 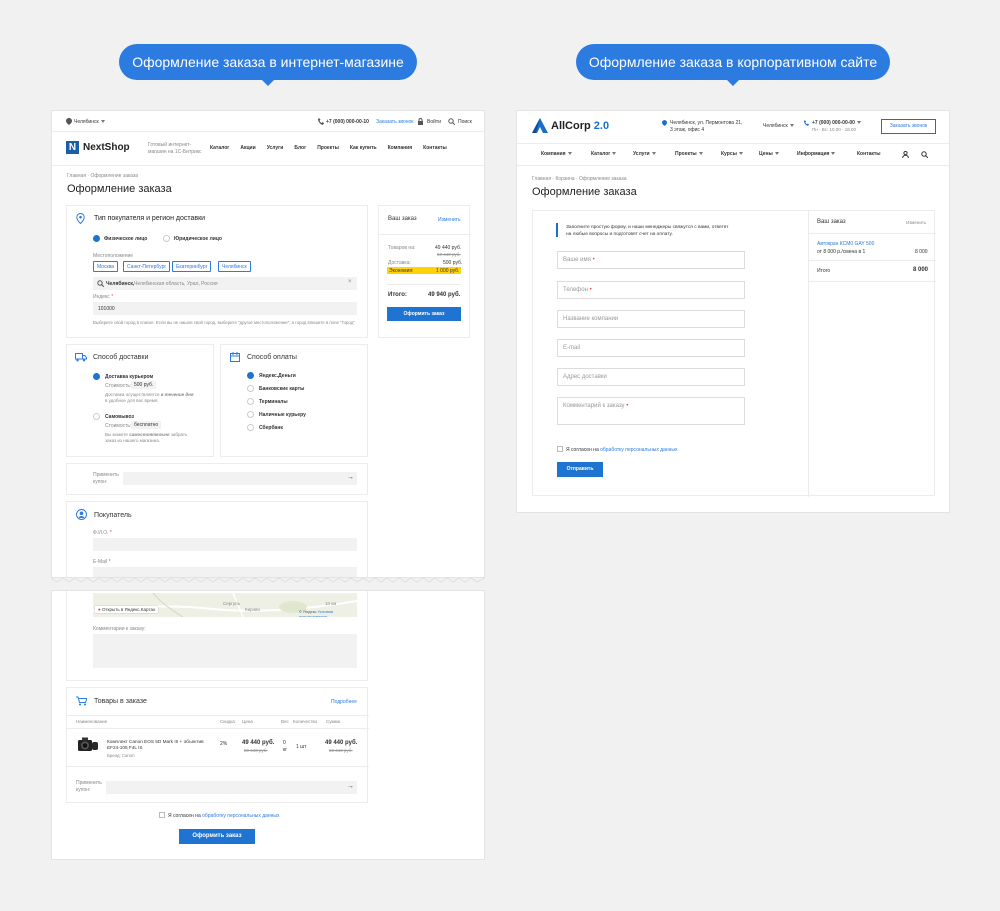 I want to click on intro-accent, so click(x=557, y=230).